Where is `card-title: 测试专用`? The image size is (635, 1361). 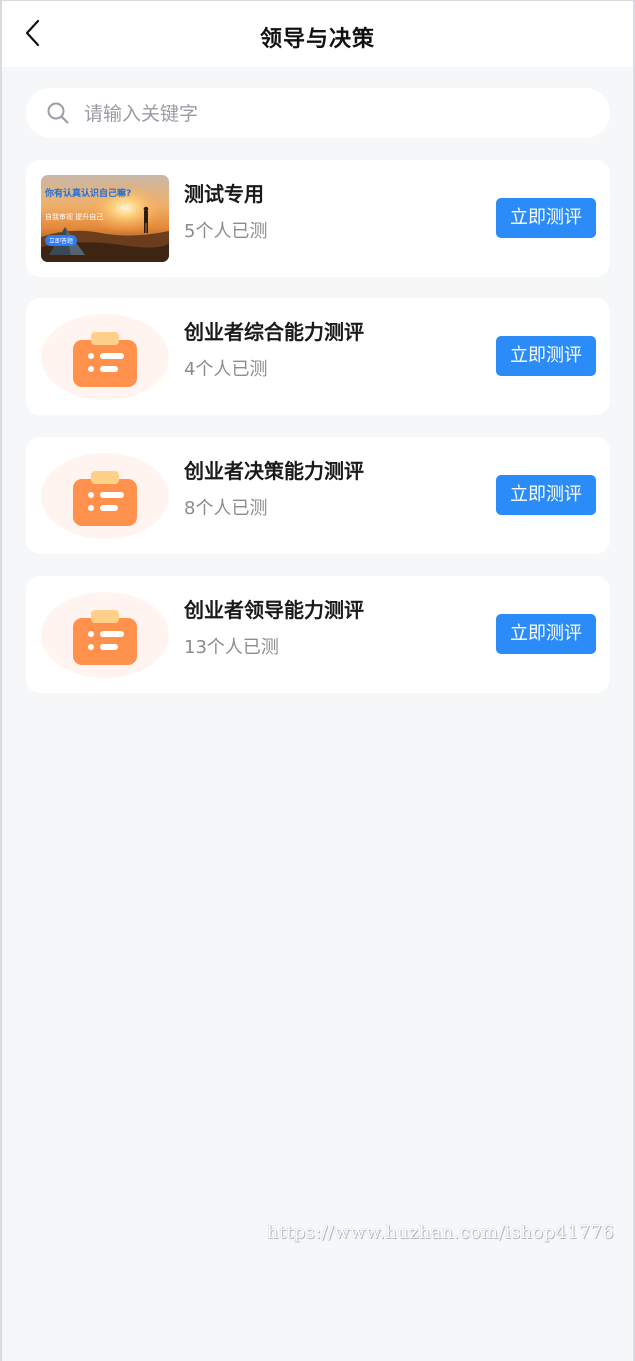
card-title: 测试专用 is located at coordinates (224, 194).